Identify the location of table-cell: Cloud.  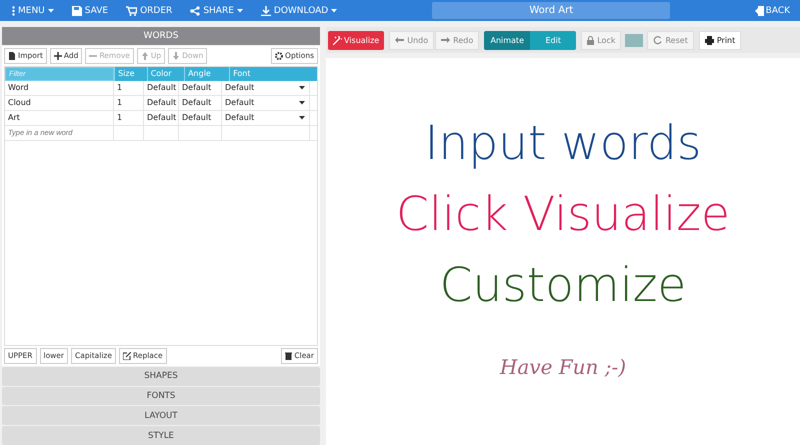
(59, 103).